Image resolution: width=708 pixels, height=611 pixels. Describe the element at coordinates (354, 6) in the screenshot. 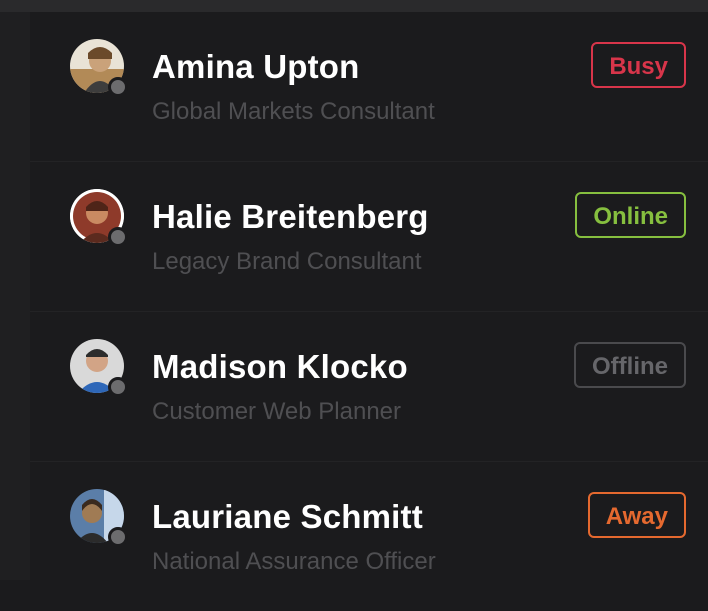

I see `top-bar` at that location.